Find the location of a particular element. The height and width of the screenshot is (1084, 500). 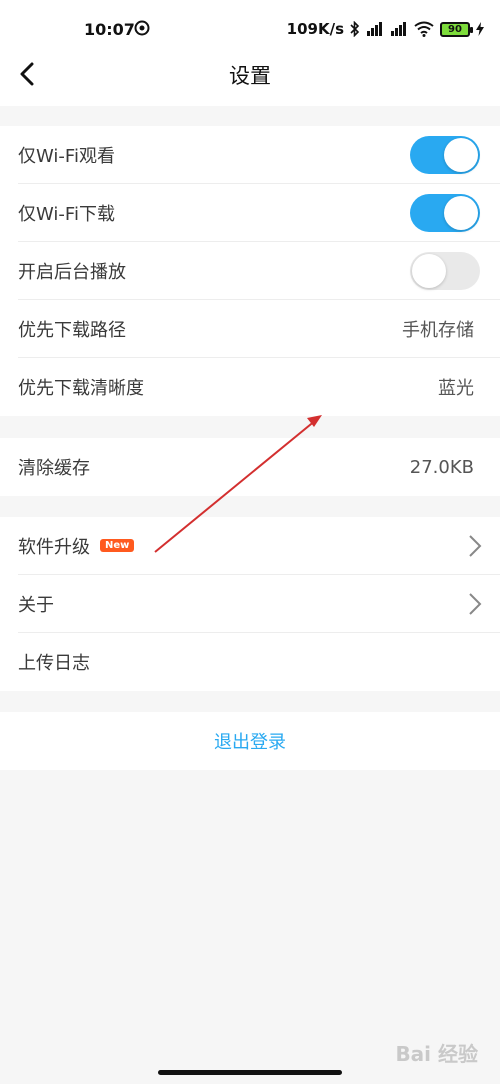

background-play-toggle is located at coordinates (445, 270).